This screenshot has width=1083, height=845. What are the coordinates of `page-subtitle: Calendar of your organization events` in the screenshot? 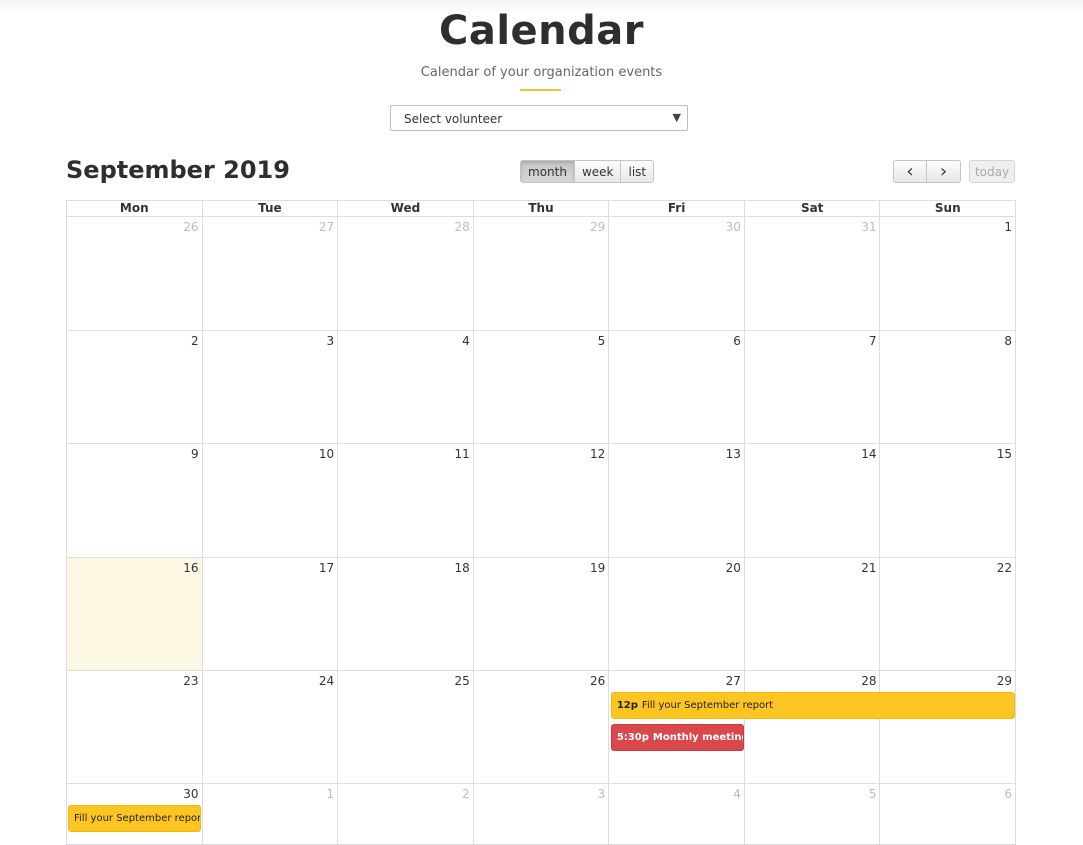 It's located at (541, 72).